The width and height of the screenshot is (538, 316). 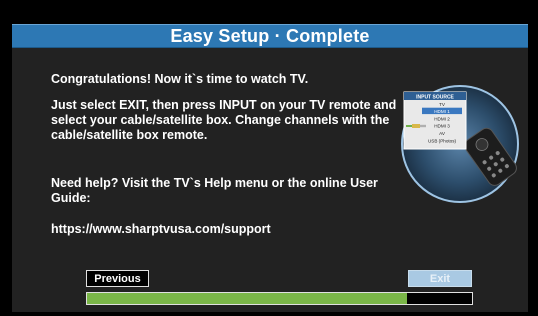 I want to click on menu-item: USB (Photos), so click(x=442, y=140).